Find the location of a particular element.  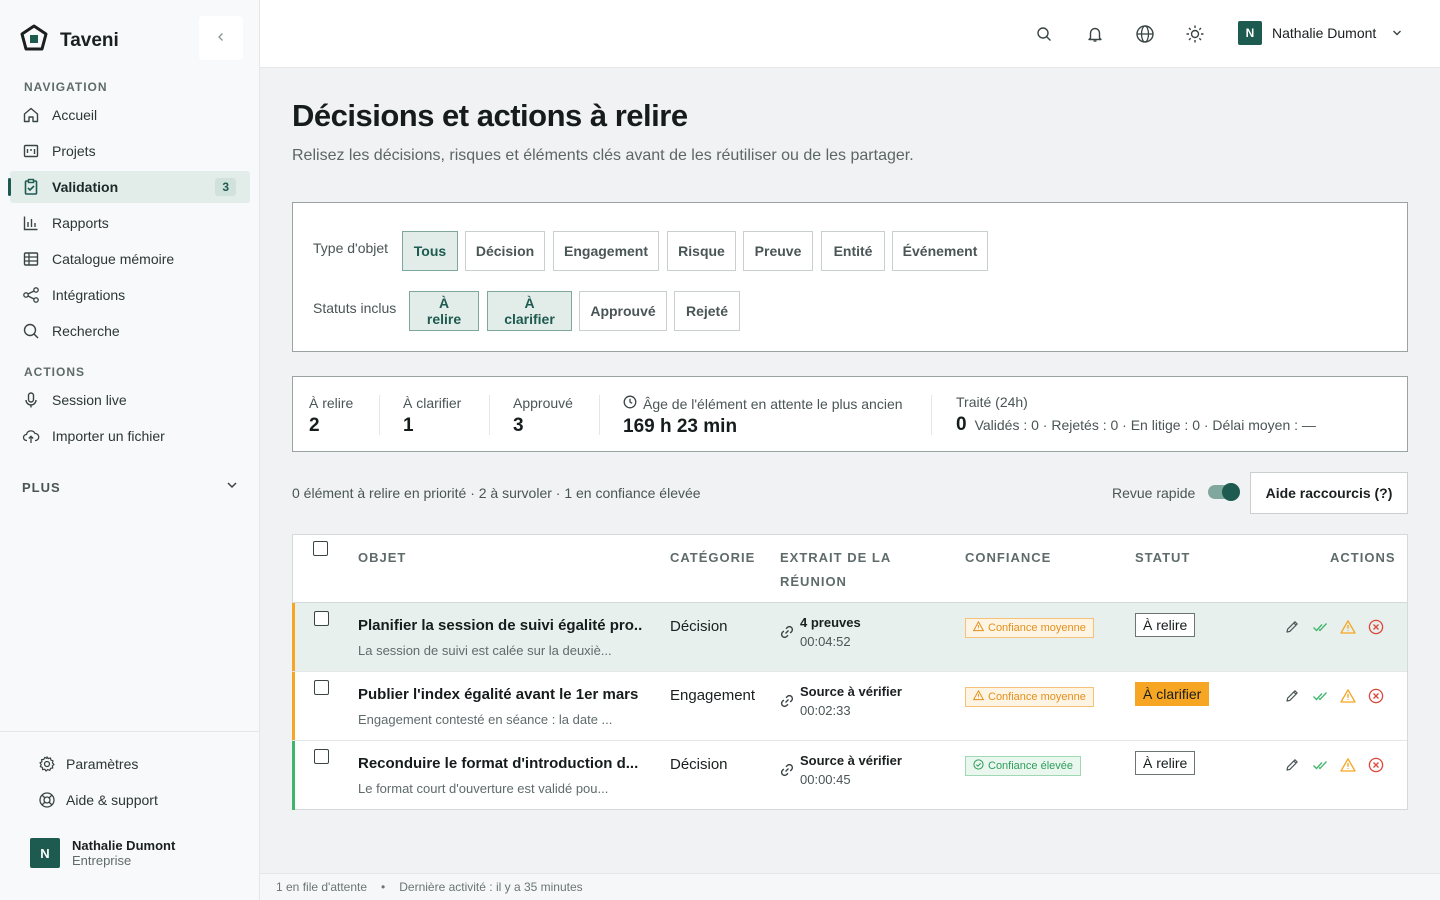

sidebar-item-importer: Importer un fichier is located at coordinates (130, 436).